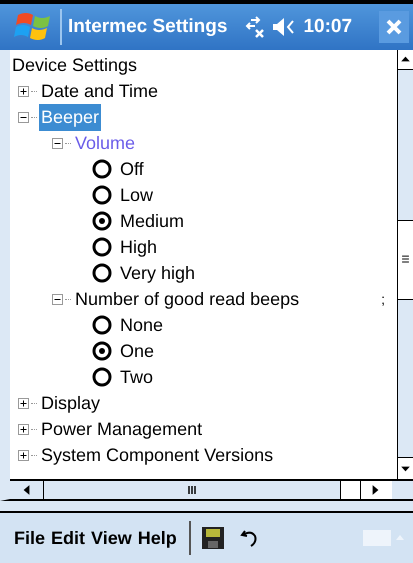  What do you see at coordinates (70, 403) in the screenshot?
I see `tree-item: Display` at bounding box center [70, 403].